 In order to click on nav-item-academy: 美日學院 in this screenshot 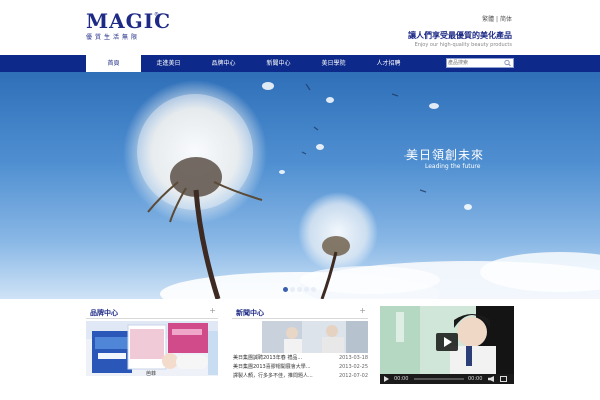, I will do `click(333, 63)`.